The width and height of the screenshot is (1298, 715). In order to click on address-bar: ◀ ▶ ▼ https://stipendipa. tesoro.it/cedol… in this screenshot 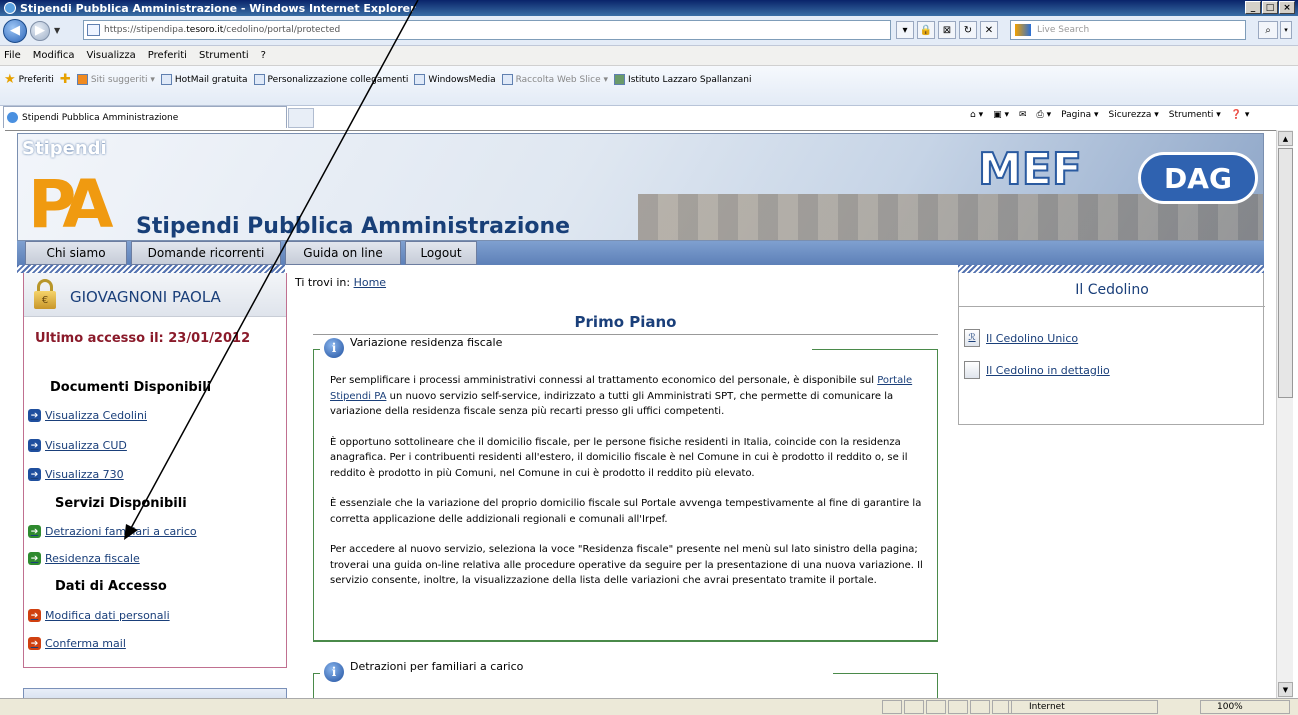, I will do `click(649, 31)`.